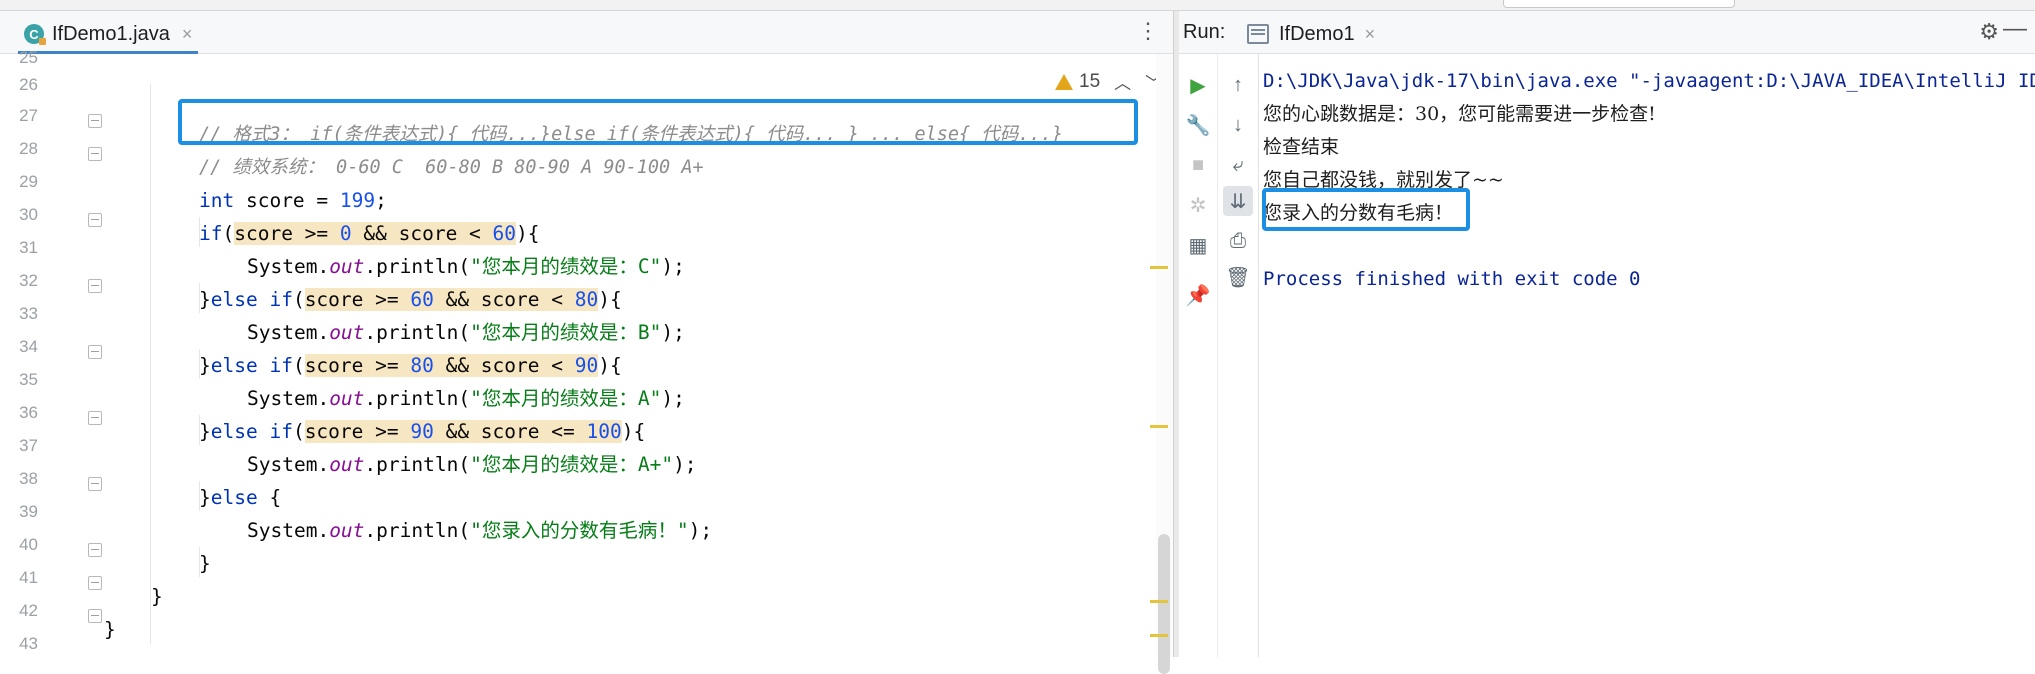 This screenshot has width=2035, height=674. I want to click on console-line: 检查结束, so click(1301, 147).